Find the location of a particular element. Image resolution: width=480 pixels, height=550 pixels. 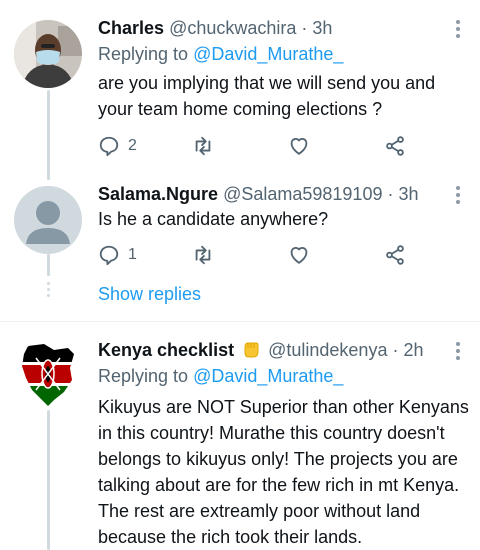

tweet-header: Salama.Ngure @Salama59819109 · 3h is located at coordinates (258, 194).